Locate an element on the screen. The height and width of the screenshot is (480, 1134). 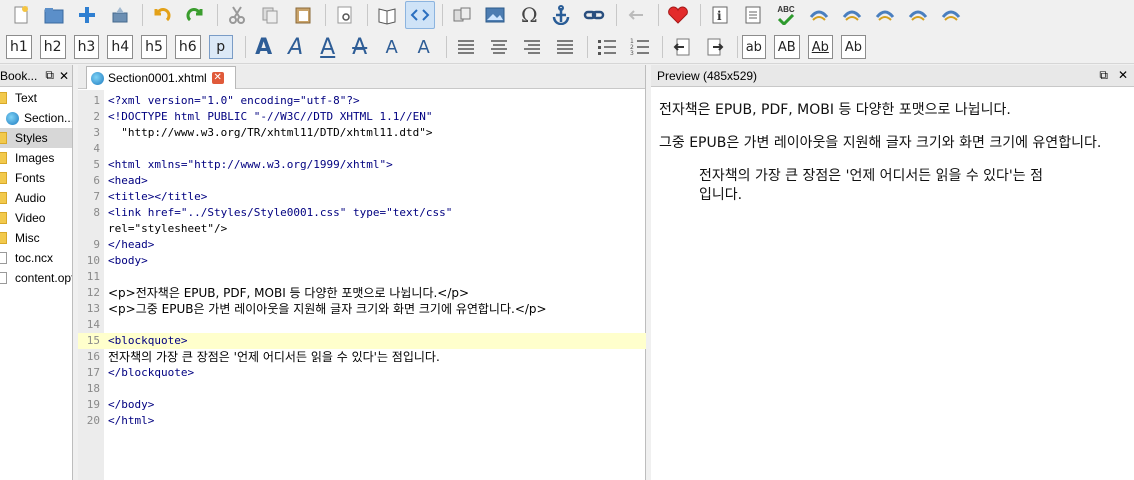
align-center-icon is located at coordinates (499, 47).